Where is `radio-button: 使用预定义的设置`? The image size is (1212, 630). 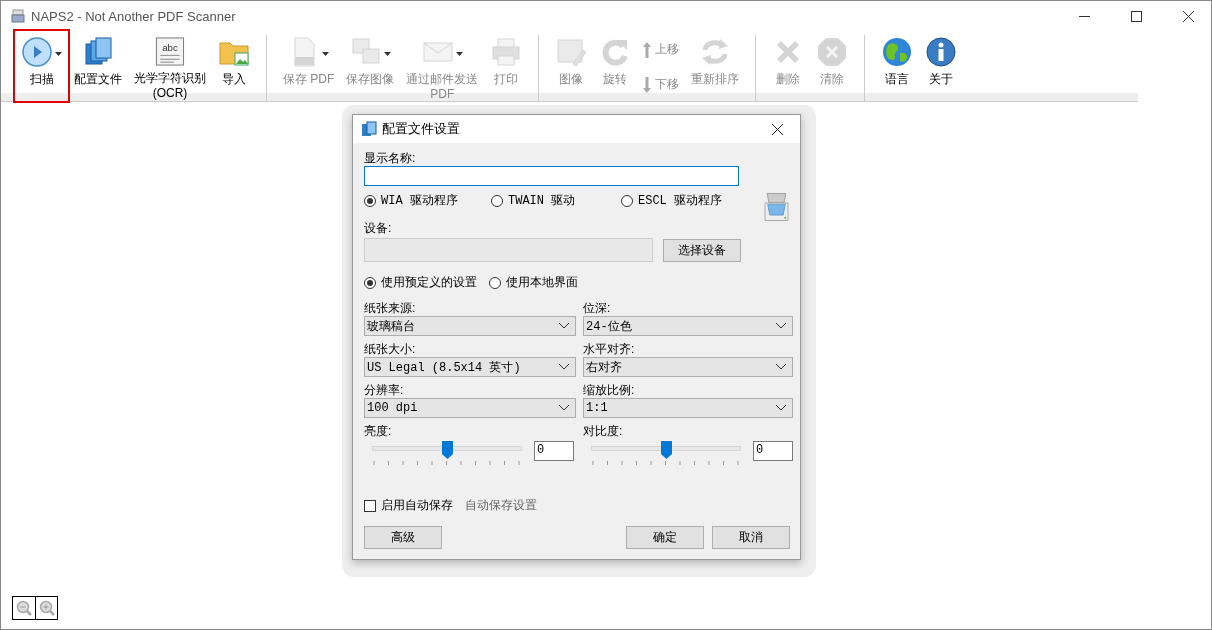 radio-button: 使用预定义的设置 is located at coordinates (420, 282).